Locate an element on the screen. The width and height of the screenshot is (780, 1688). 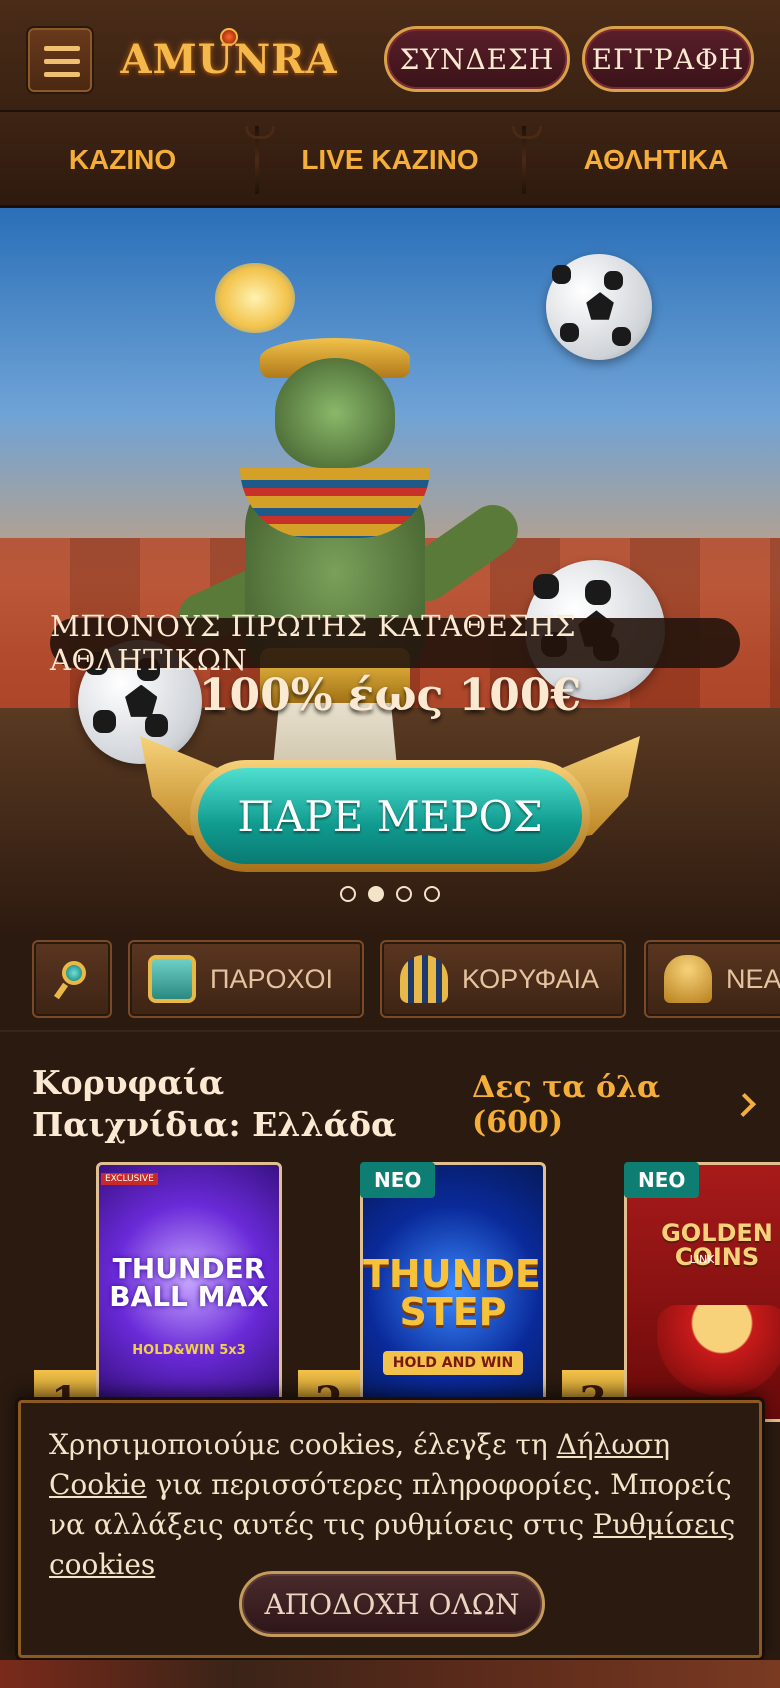
pot-of-gold-icon is located at coordinates (718, 1350).